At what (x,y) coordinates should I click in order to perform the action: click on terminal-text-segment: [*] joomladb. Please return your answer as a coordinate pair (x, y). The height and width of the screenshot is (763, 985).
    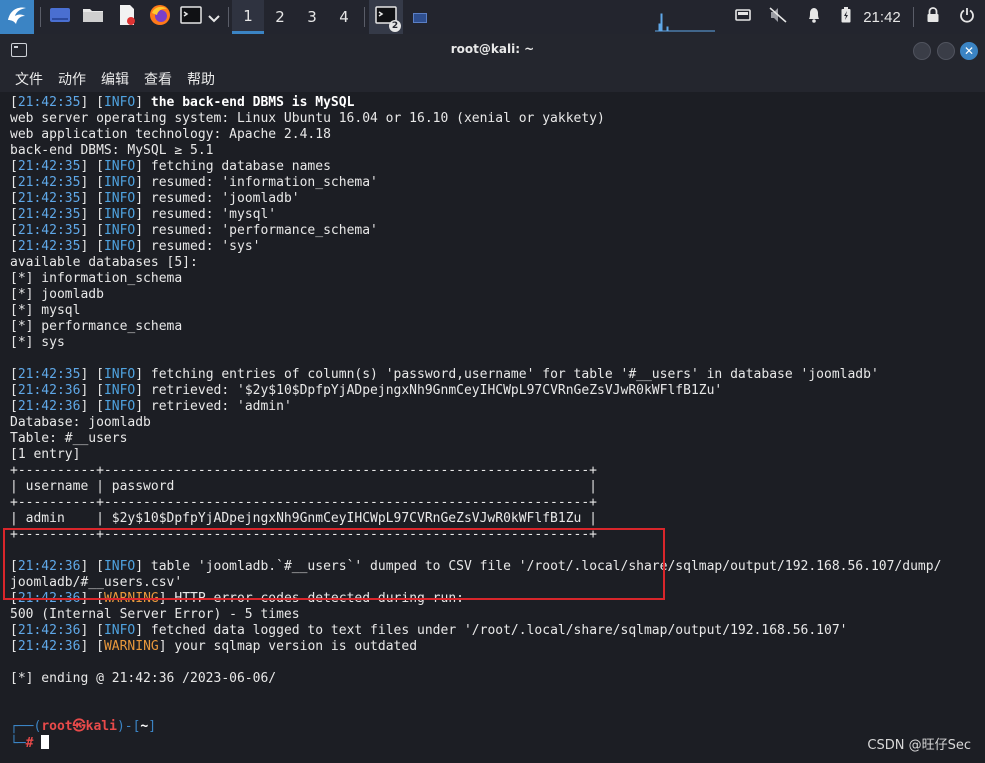
    Looking at the image, I should click on (57, 294).